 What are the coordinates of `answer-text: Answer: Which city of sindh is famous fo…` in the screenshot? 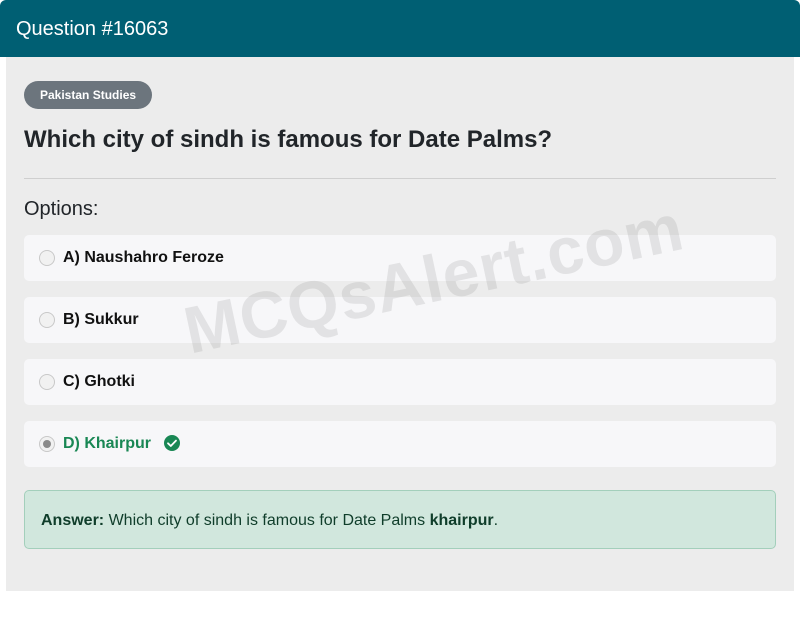 It's located at (269, 521).